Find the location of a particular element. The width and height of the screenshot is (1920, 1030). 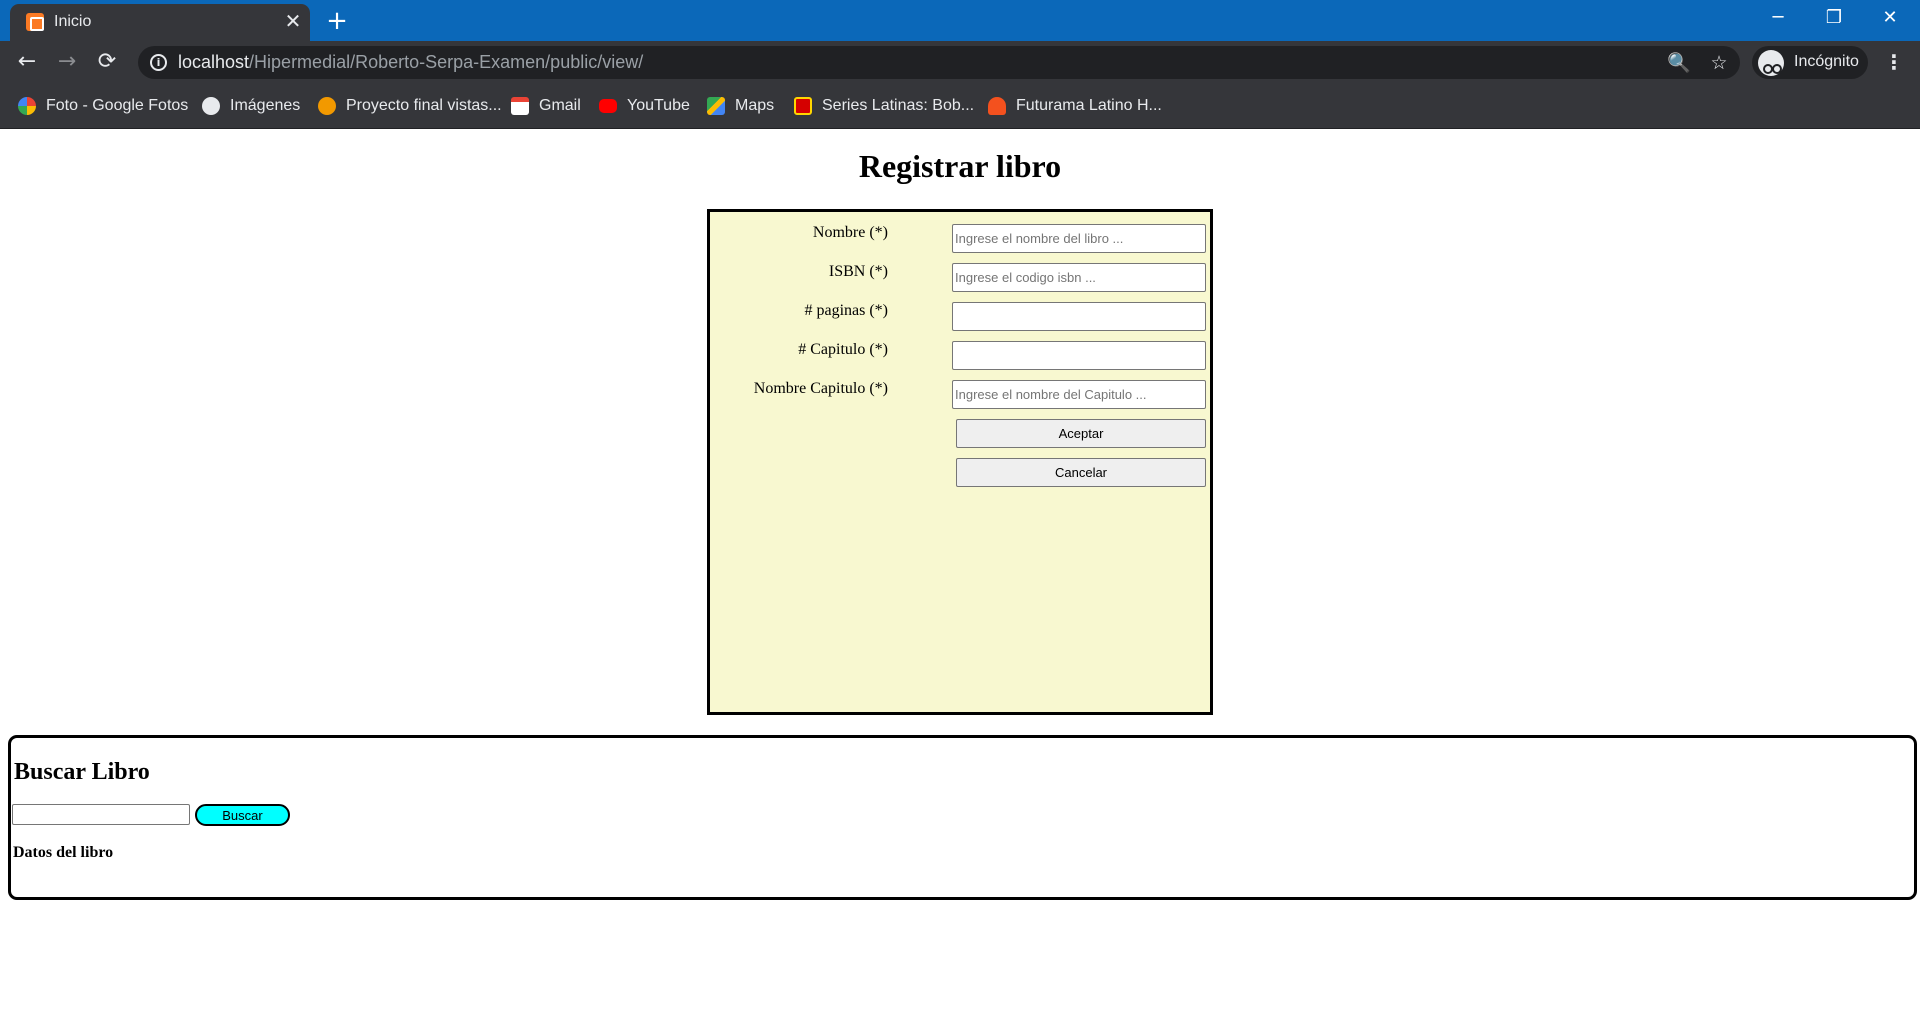

search-input is located at coordinates (101, 814).